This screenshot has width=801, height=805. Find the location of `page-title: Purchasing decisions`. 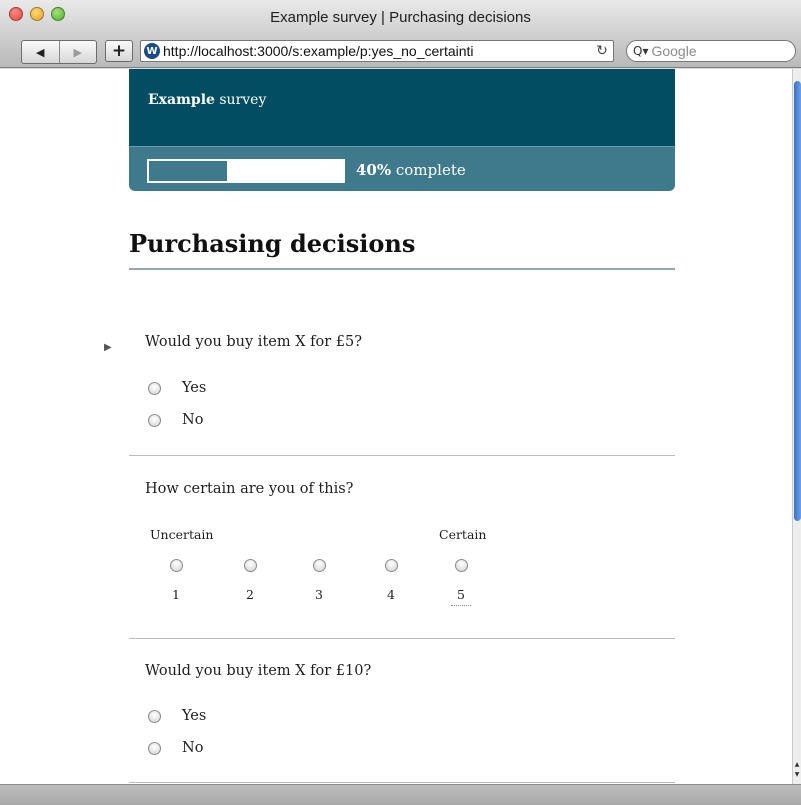

page-title: Purchasing decisions is located at coordinates (402, 249).